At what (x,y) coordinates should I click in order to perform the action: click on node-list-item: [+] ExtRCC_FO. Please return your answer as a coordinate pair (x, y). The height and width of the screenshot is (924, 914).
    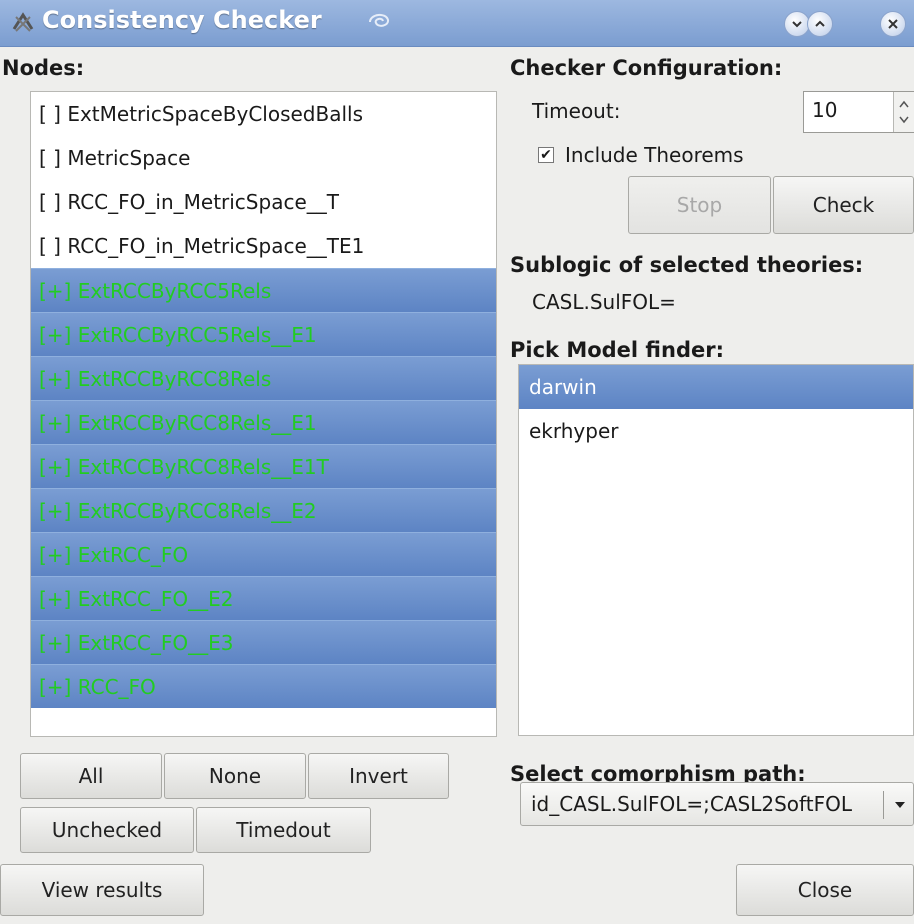
    Looking at the image, I should click on (263, 554).